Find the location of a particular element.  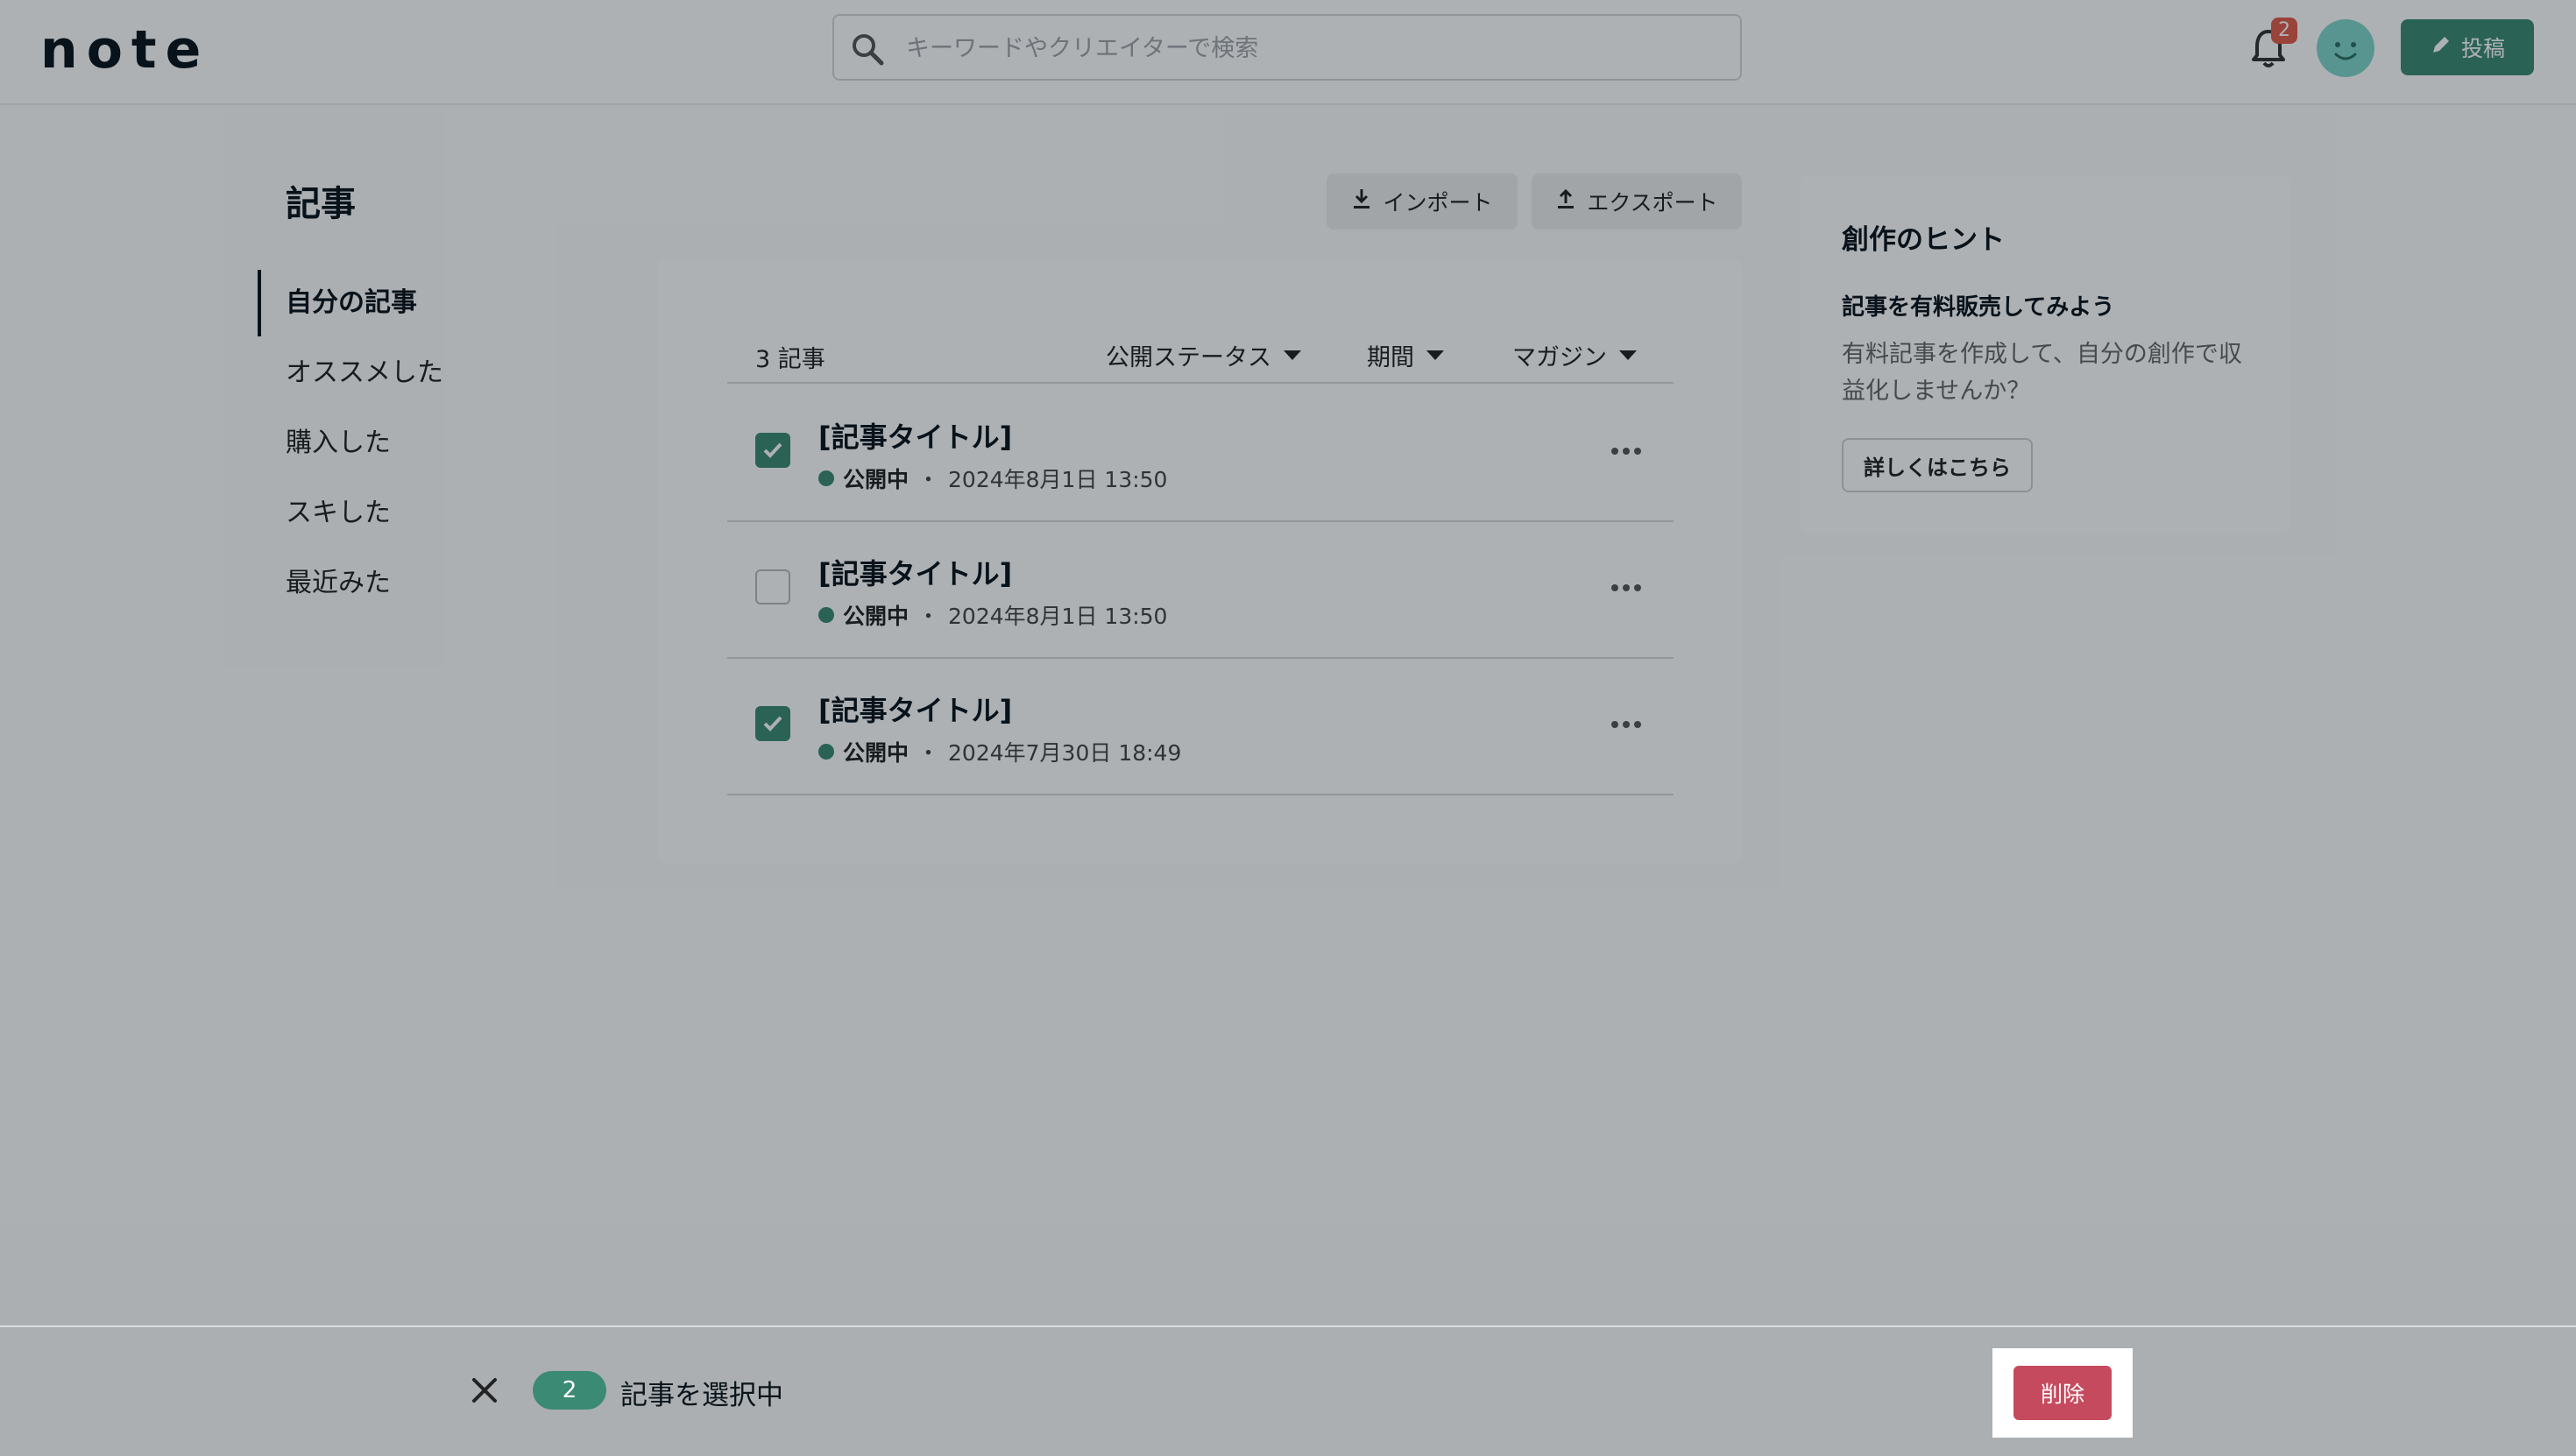

selected-text: 記事を選択中 is located at coordinates (701, 1395).